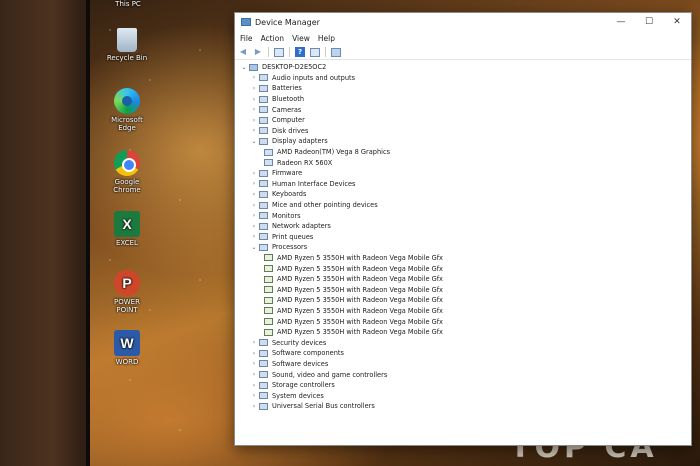 This screenshot has height=466, width=700. I want to click on recycle-bin-icon, so click(127, 40).